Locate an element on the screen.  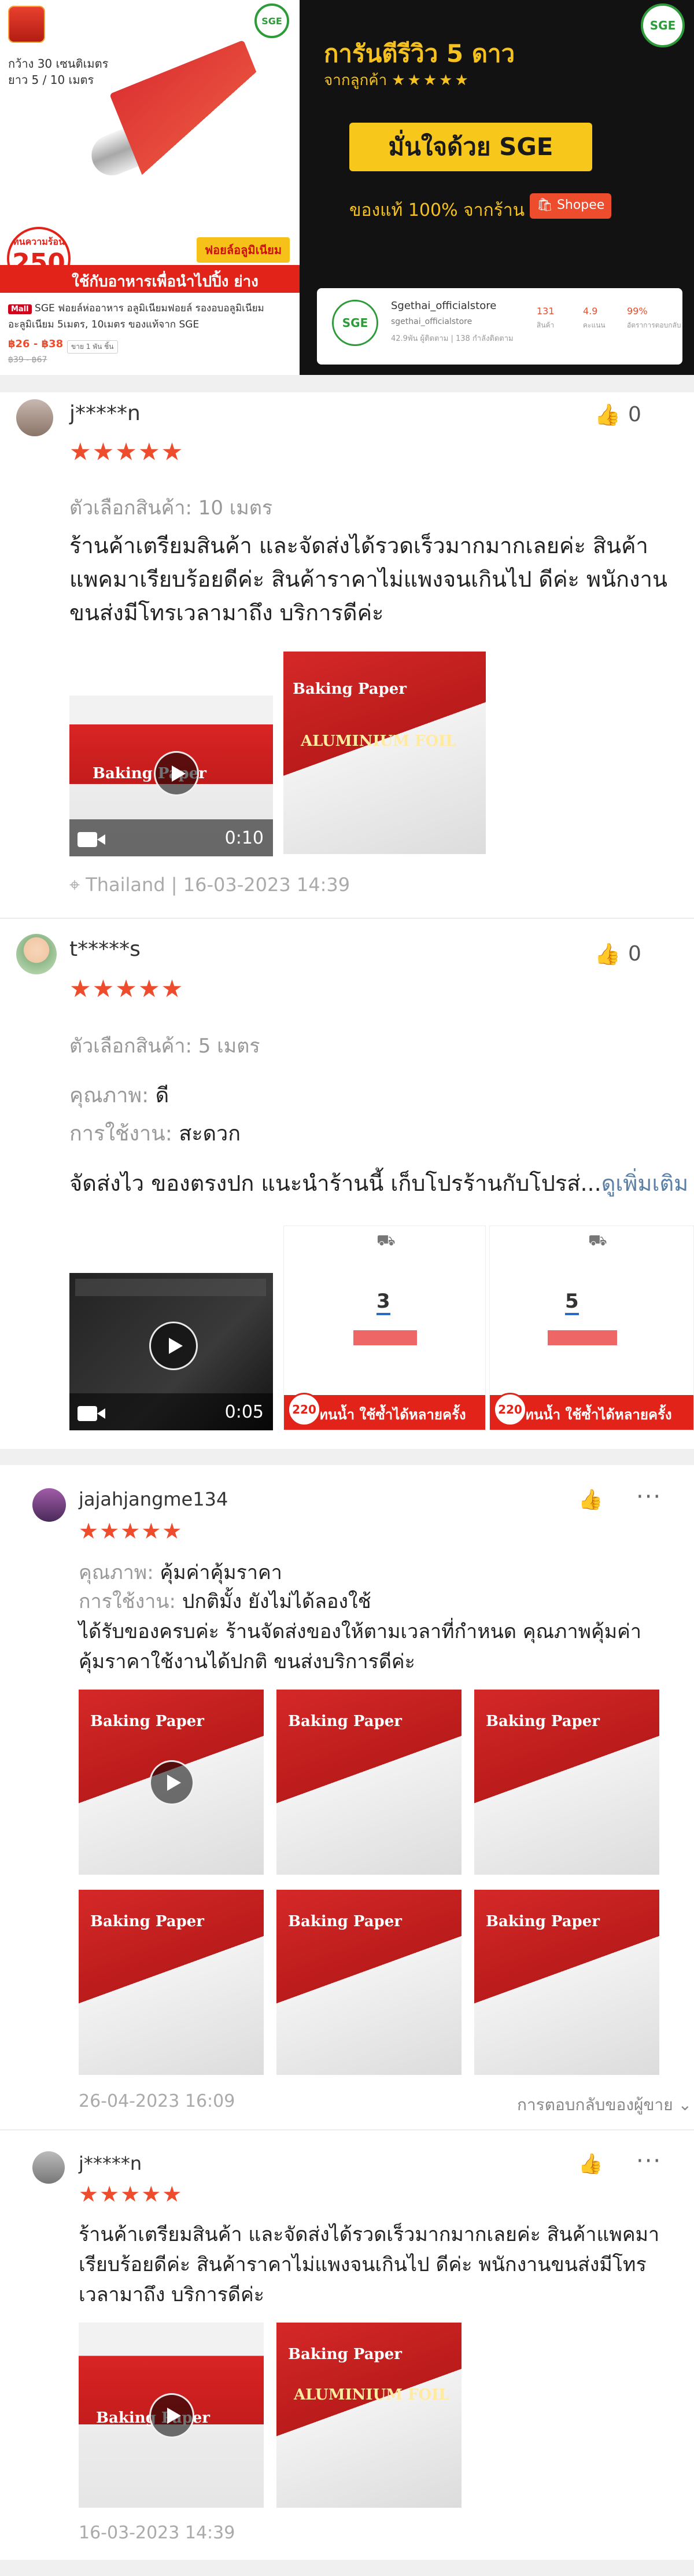
guarantee-heading: การันตีรีวิว 5 ดาว is located at coordinates (419, 53).